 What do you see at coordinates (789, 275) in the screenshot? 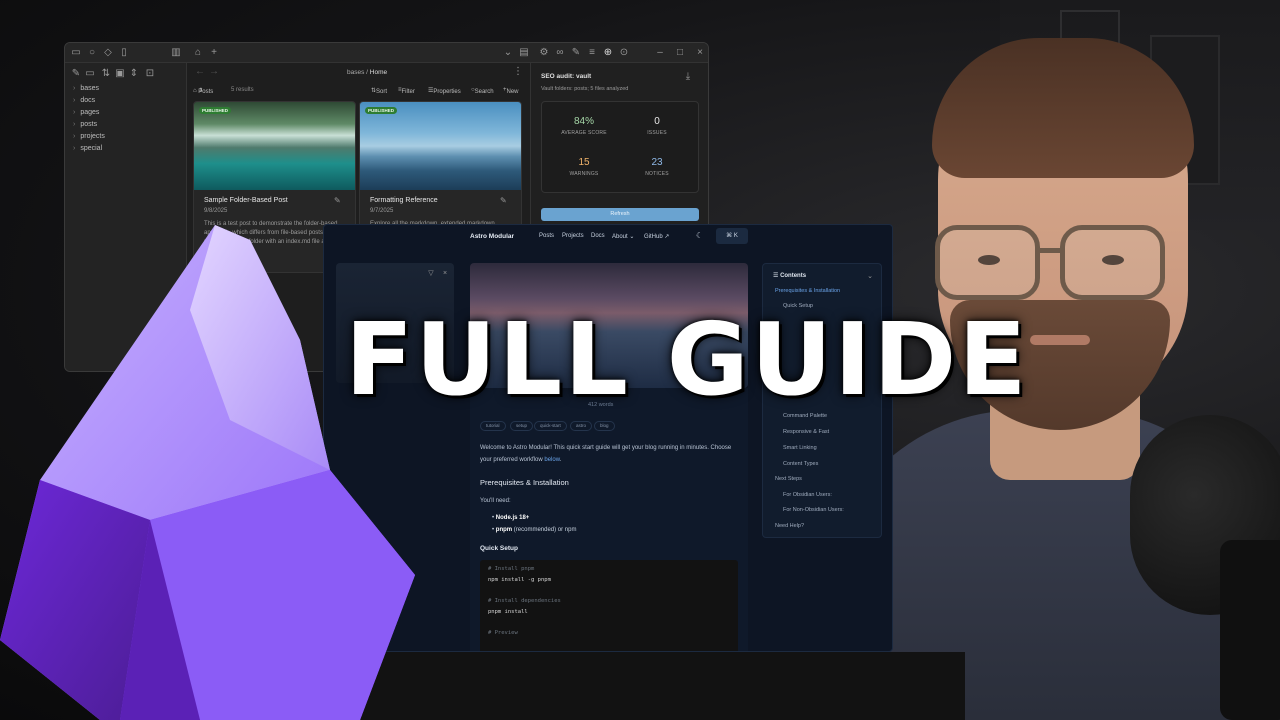
I see `toc-header: ☰ Contents` at bounding box center [789, 275].